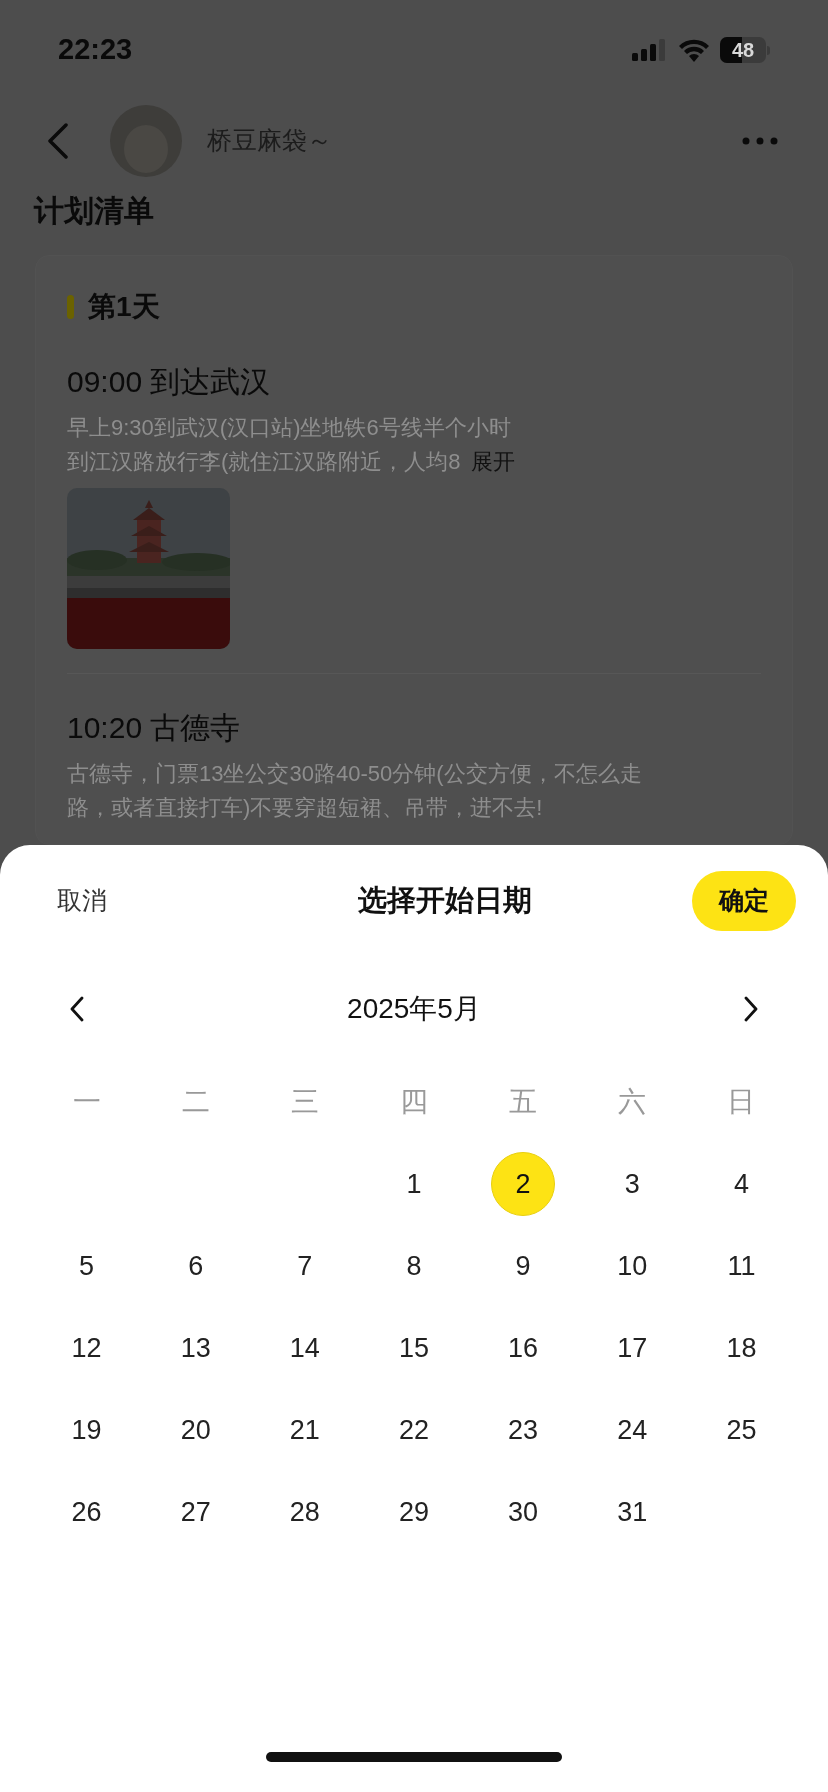 This screenshot has width=828, height=1792. What do you see at coordinates (289, 427) in the screenshot?
I see `plan-item-description: 早上9:30到武汉(汉口站)坐地铁6号线半个小时` at bounding box center [289, 427].